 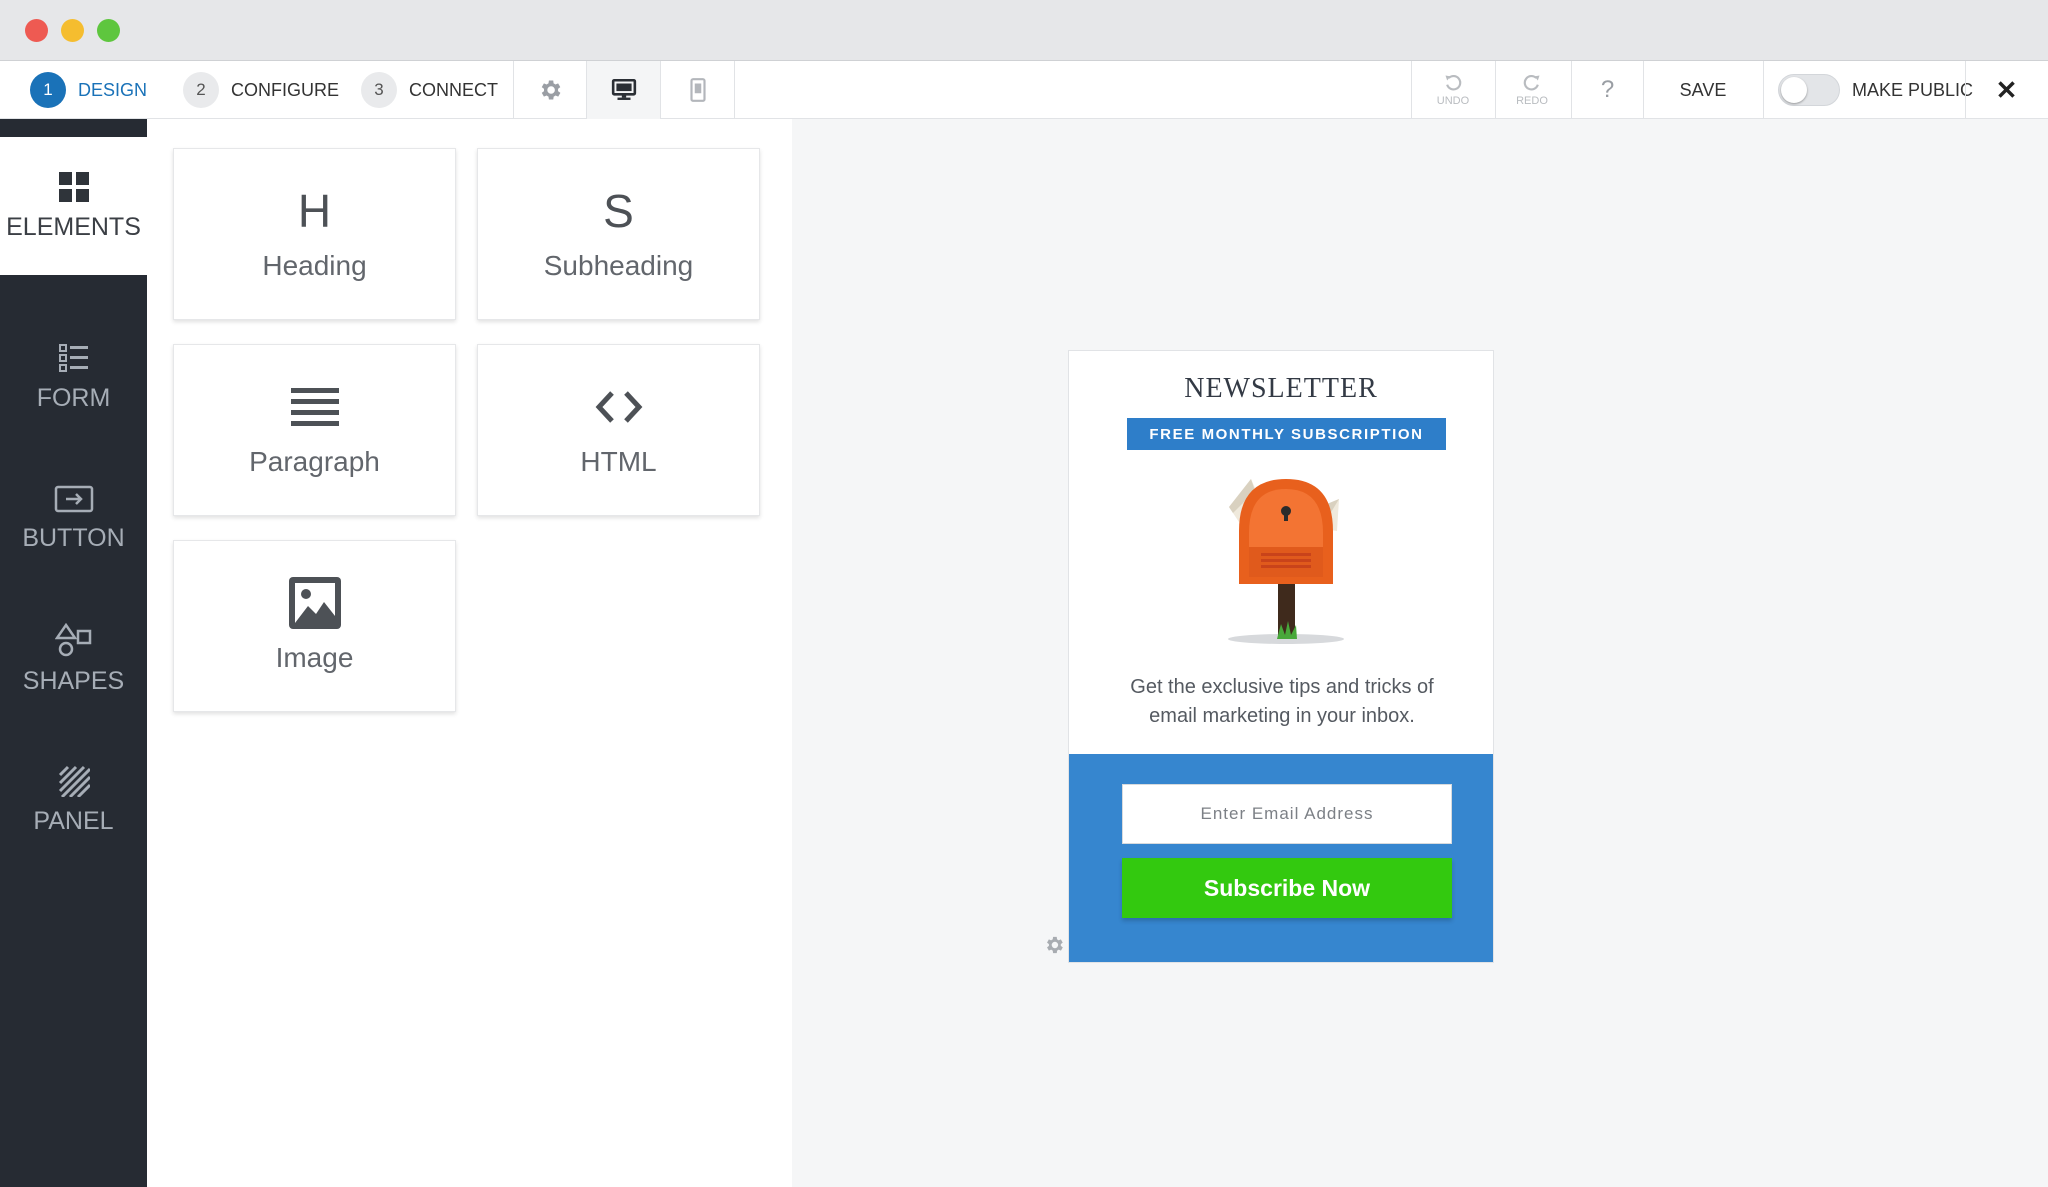 What do you see at coordinates (314, 407) in the screenshot?
I see `paragraph-icon` at bounding box center [314, 407].